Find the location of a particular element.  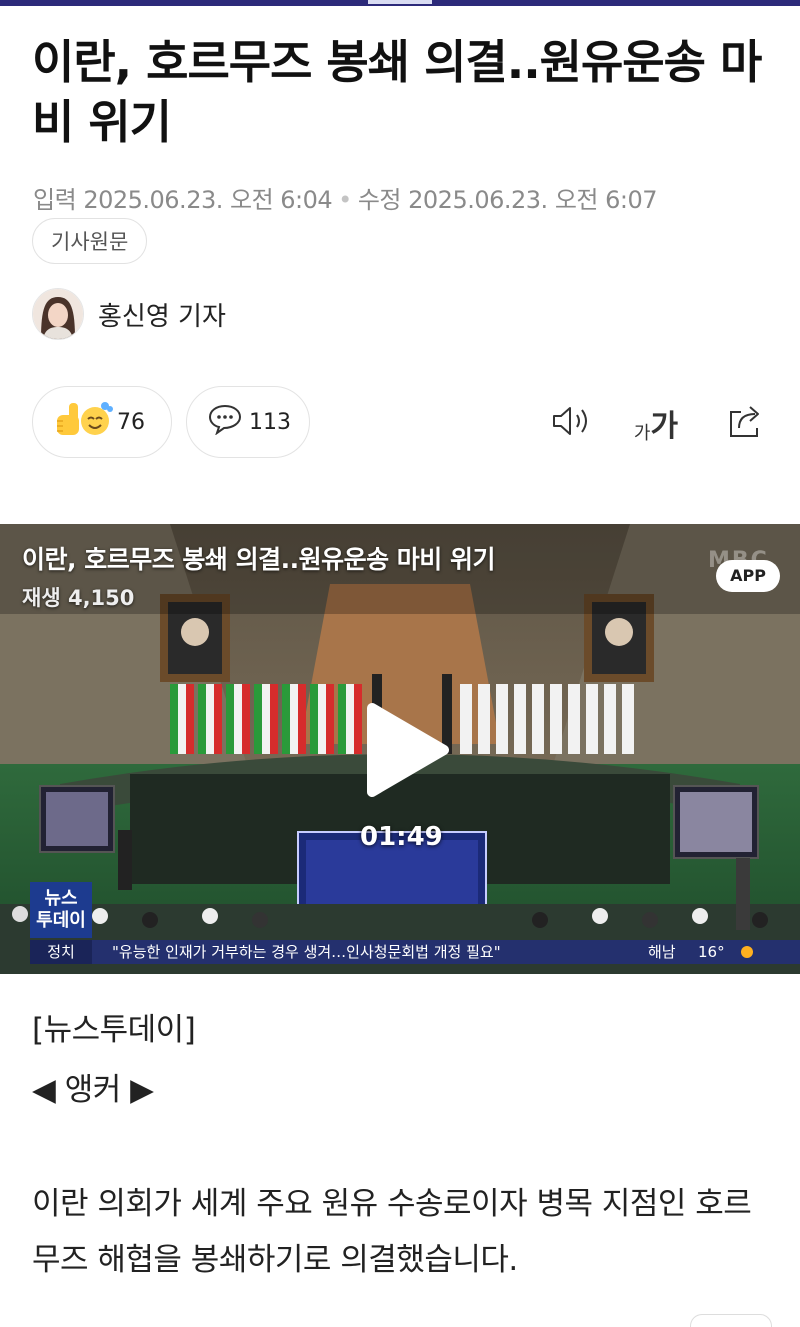

comment-icon is located at coordinates (225, 422).